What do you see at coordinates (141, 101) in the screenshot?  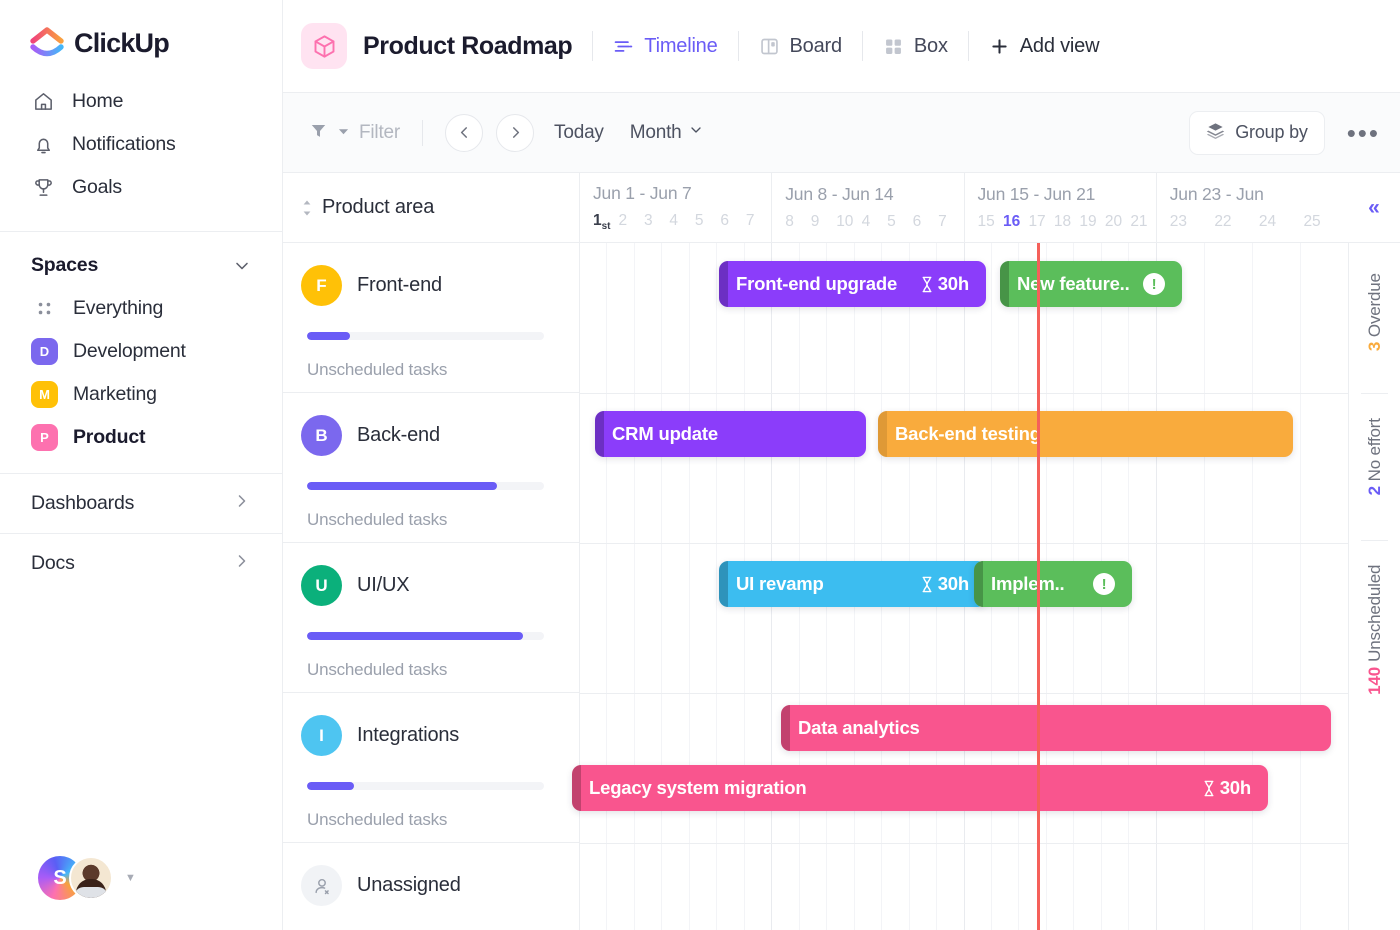 I see `sidebar-item-home: Home` at bounding box center [141, 101].